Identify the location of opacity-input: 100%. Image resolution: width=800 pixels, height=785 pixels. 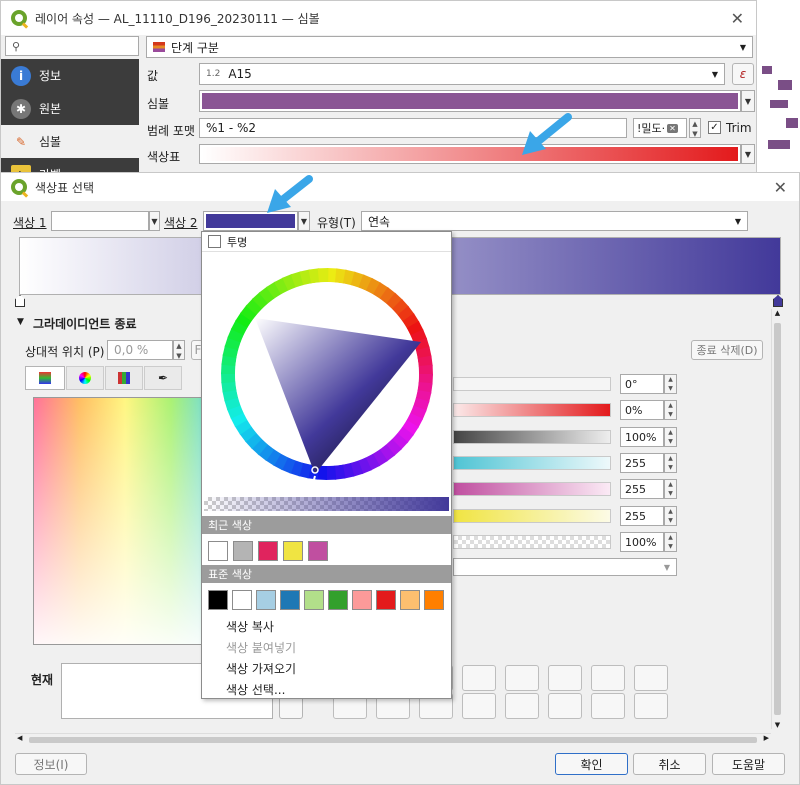
(642, 542).